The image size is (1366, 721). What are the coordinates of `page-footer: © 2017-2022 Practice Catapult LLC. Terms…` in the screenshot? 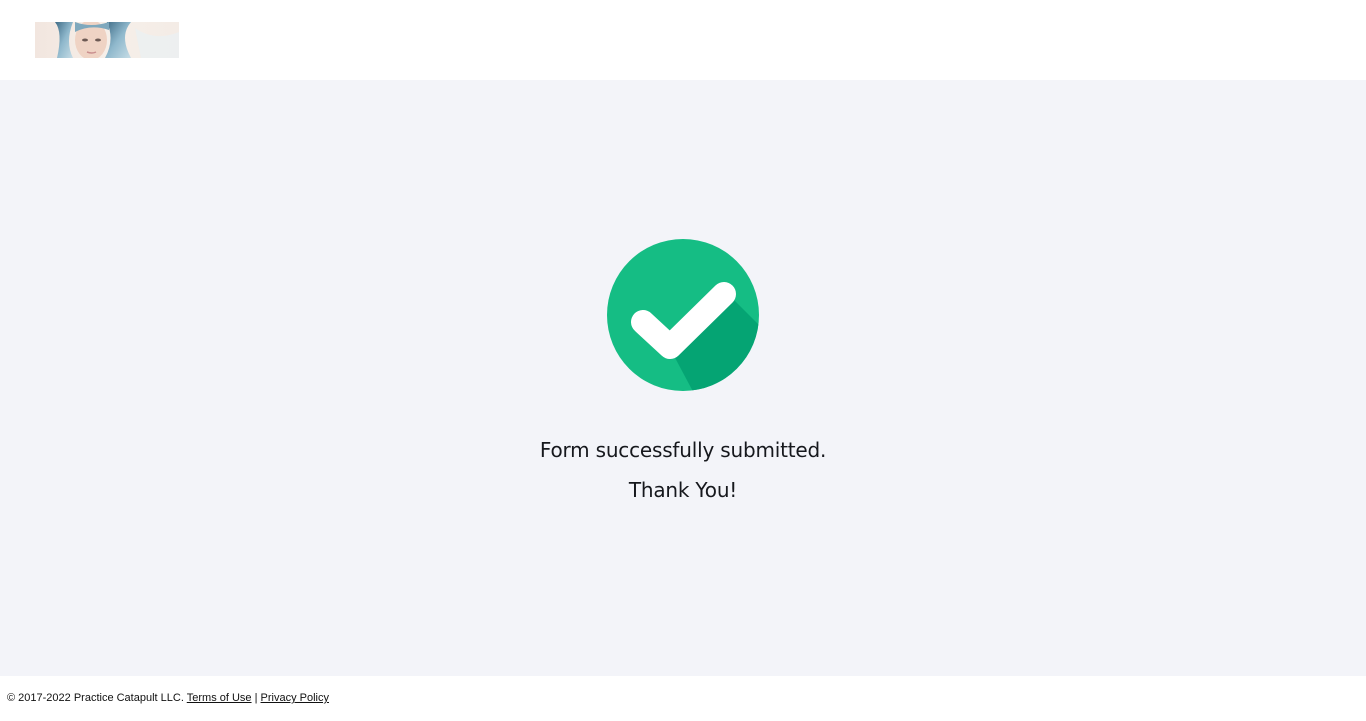 It's located at (683, 698).